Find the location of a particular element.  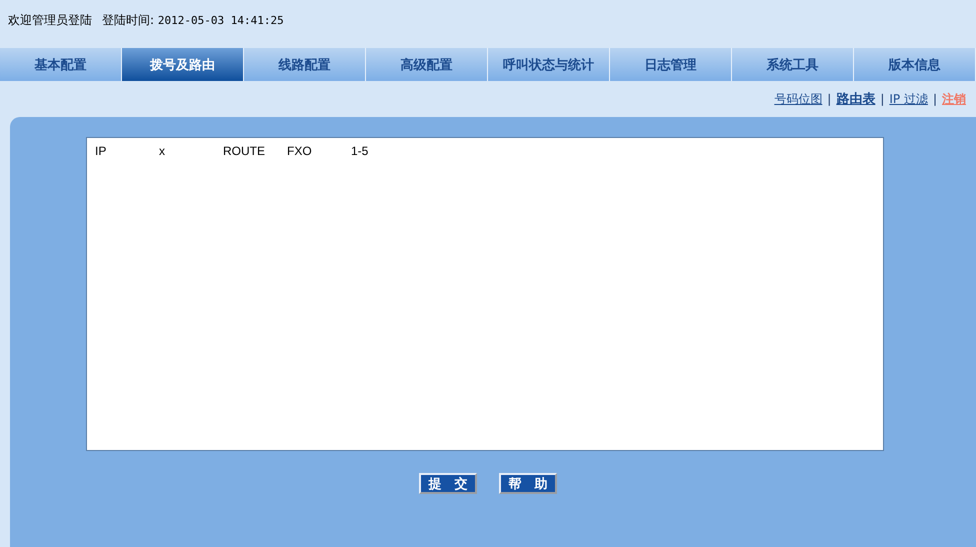

sub-link: 路由表 is located at coordinates (856, 99).